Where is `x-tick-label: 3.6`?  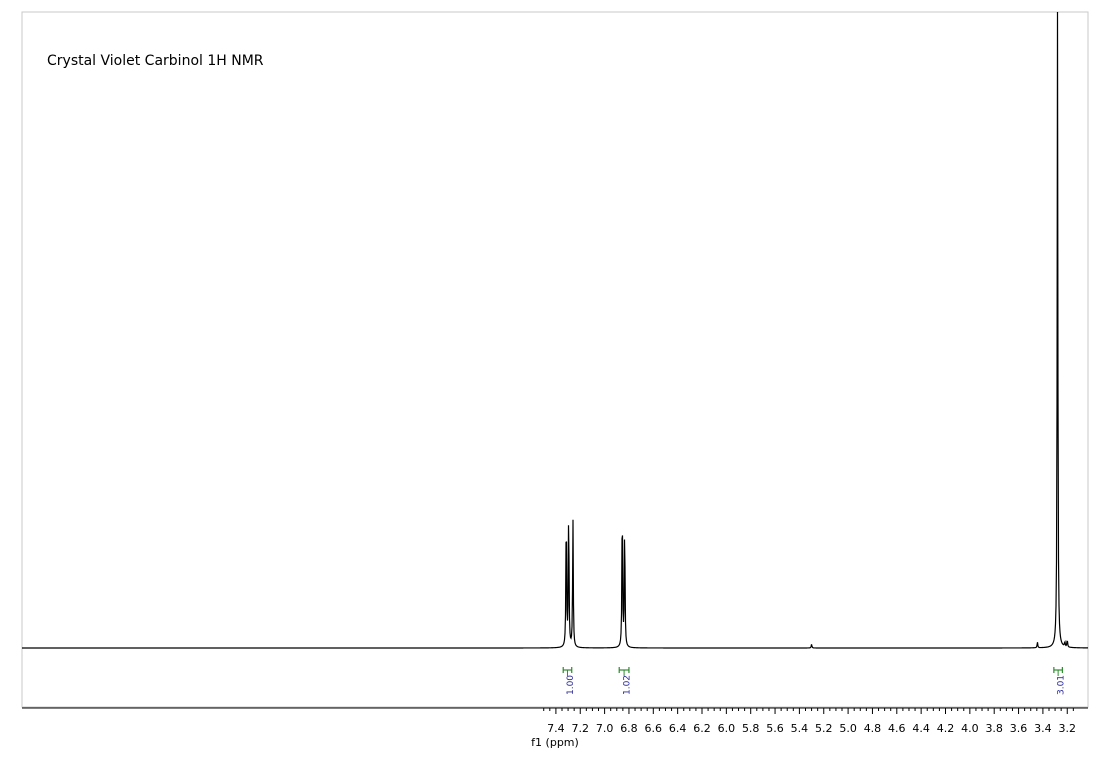
x-tick-label: 3.6 is located at coordinates (1019, 728).